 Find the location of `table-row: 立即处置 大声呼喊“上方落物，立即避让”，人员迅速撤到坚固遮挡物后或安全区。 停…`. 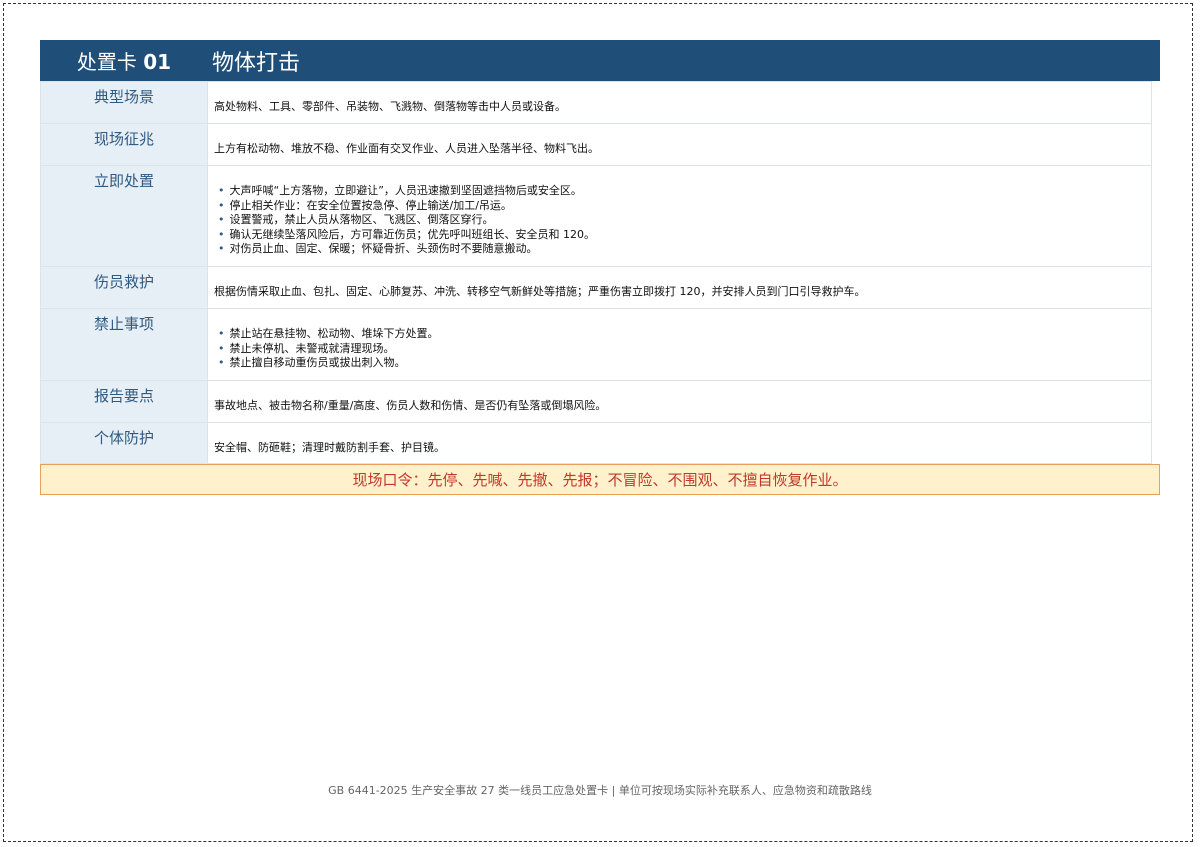

table-row: 立即处置 大声呼喊“上方落物，立即避让”，人员迅速撤到坚固遮挡物后或安全区。 停… is located at coordinates (596, 216).